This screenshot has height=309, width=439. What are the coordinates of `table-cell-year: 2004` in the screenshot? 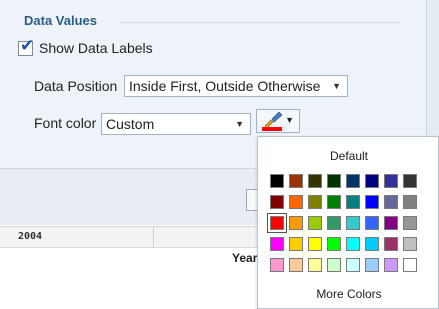 It's located at (30, 236).